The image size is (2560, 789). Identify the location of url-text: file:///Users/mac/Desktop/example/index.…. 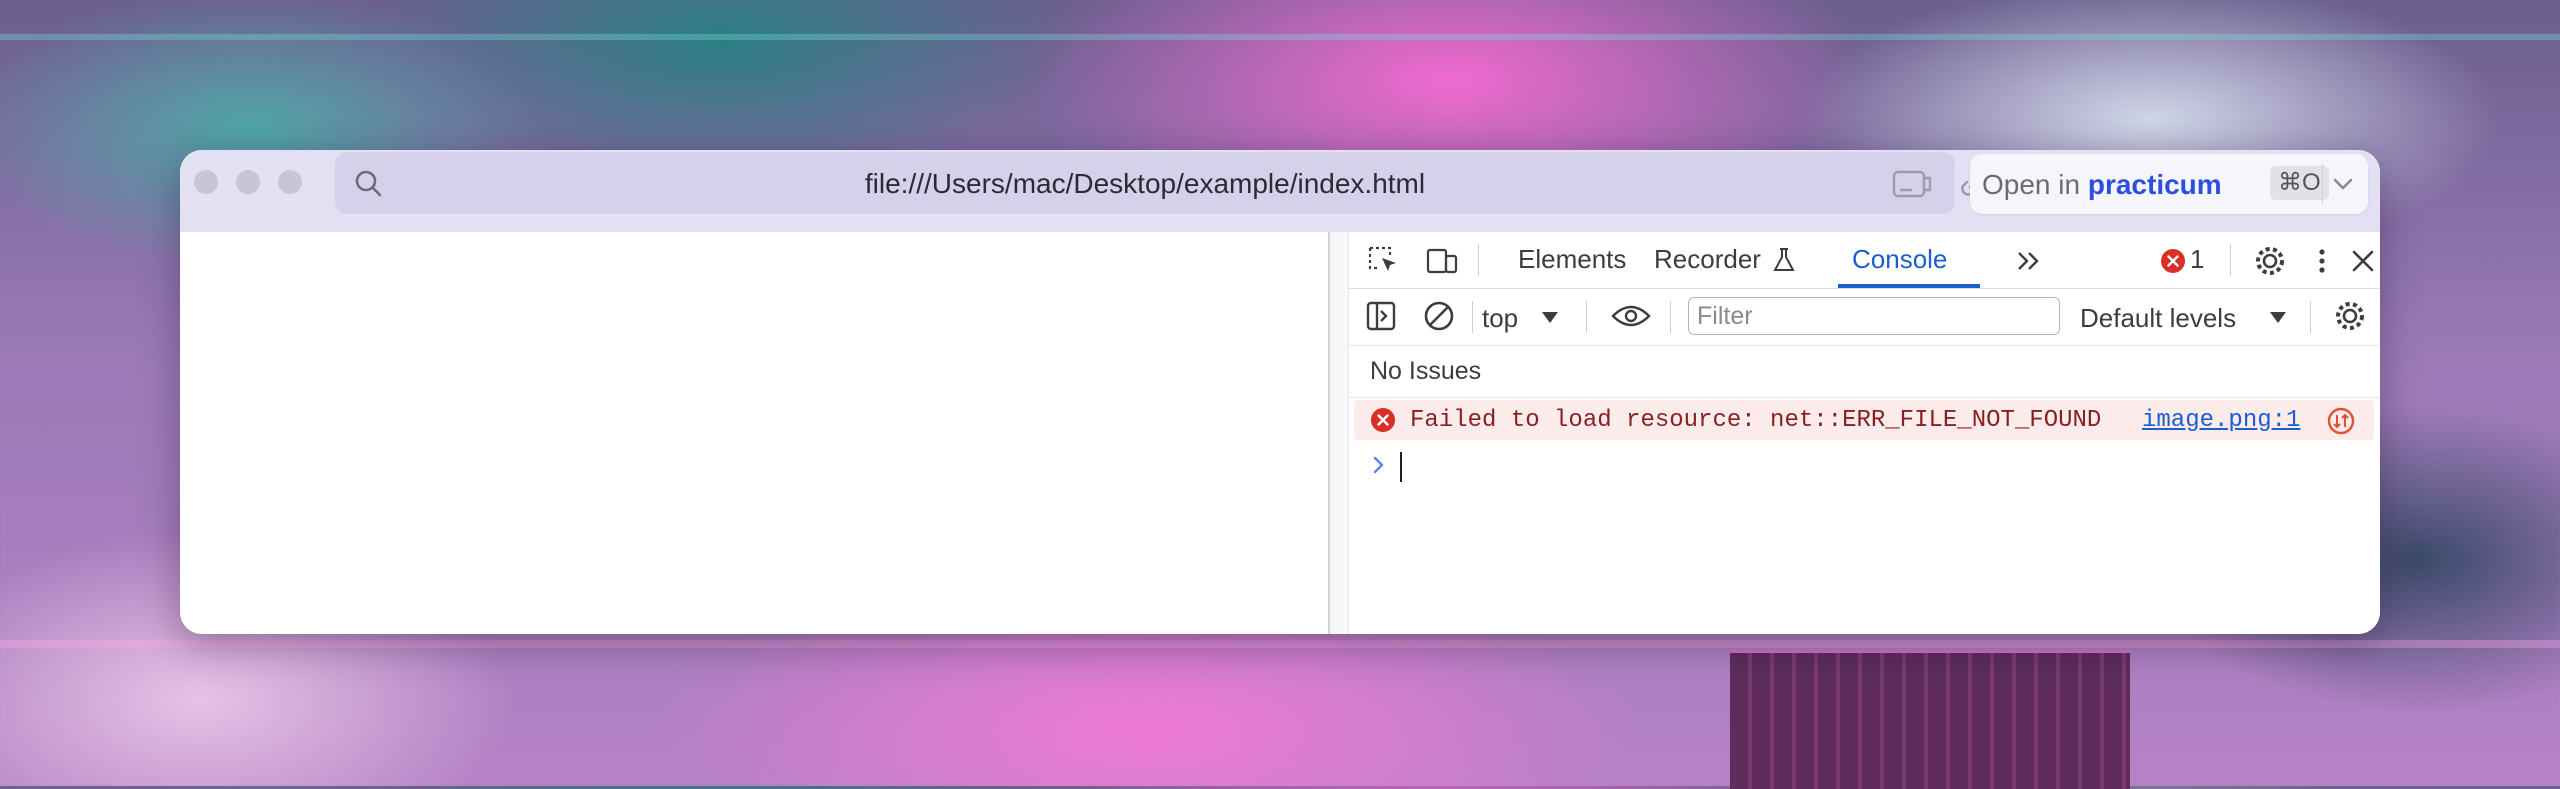
(1145, 184).